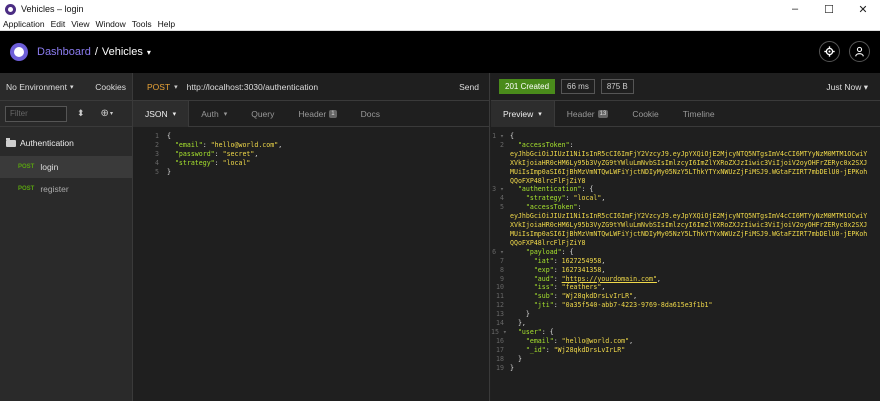 The width and height of the screenshot is (880, 401). I want to click on tab-cookie: Cookie, so click(645, 114).